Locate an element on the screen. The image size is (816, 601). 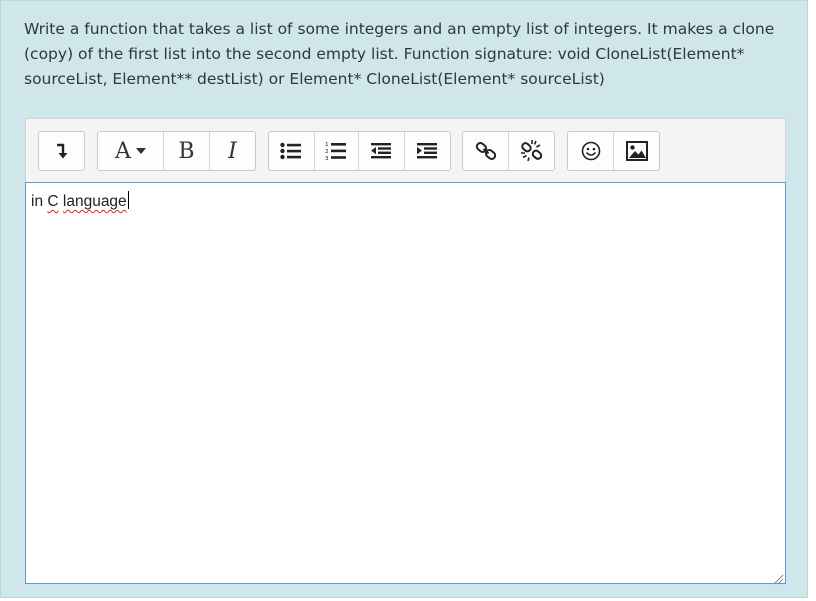
unlink-icon is located at coordinates (532, 151).